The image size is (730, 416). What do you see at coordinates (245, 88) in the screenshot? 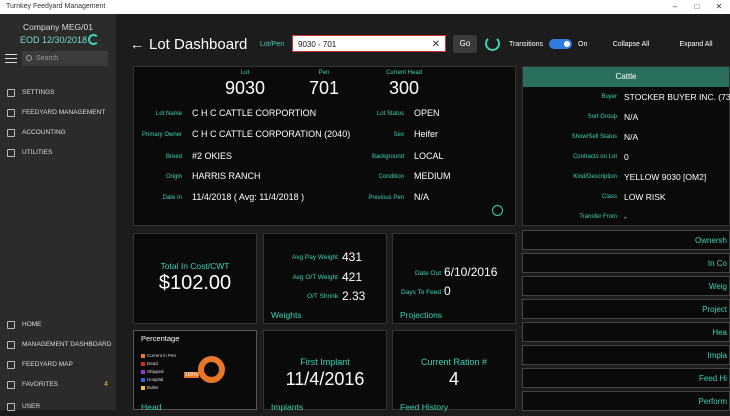
I see `lot-number: 9030` at bounding box center [245, 88].